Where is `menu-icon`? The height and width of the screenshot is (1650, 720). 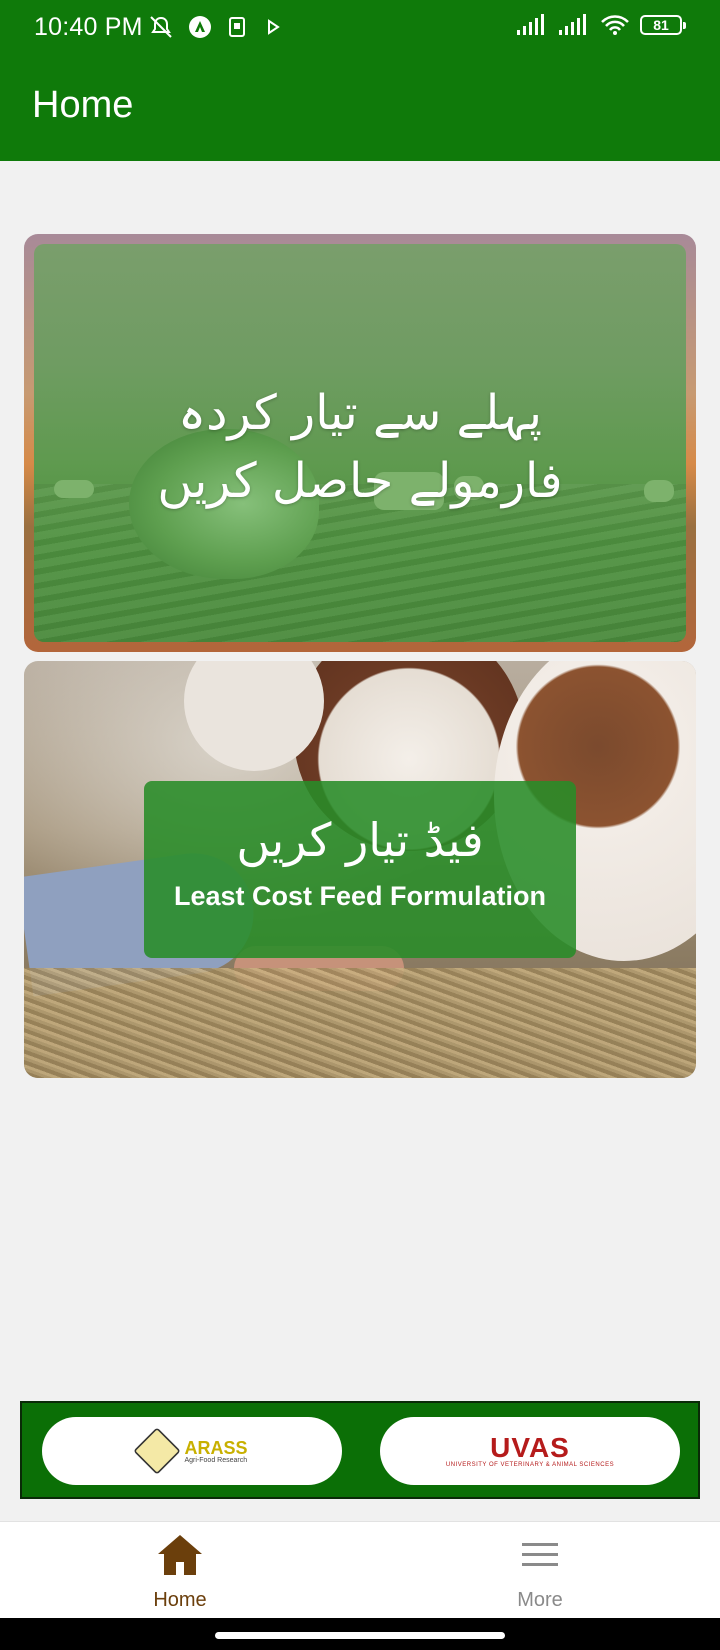
menu-icon is located at coordinates (540, 1554).